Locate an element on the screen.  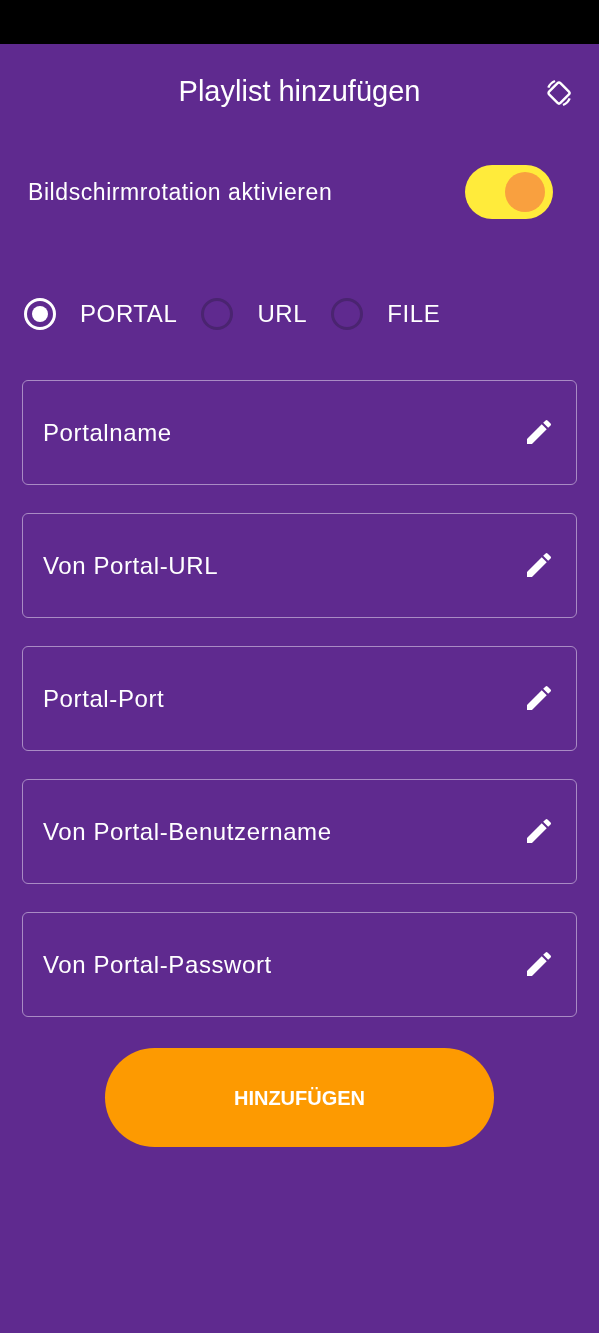
rotation-label: Bildschirmrotation aktivieren is located at coordinates (180, 192).